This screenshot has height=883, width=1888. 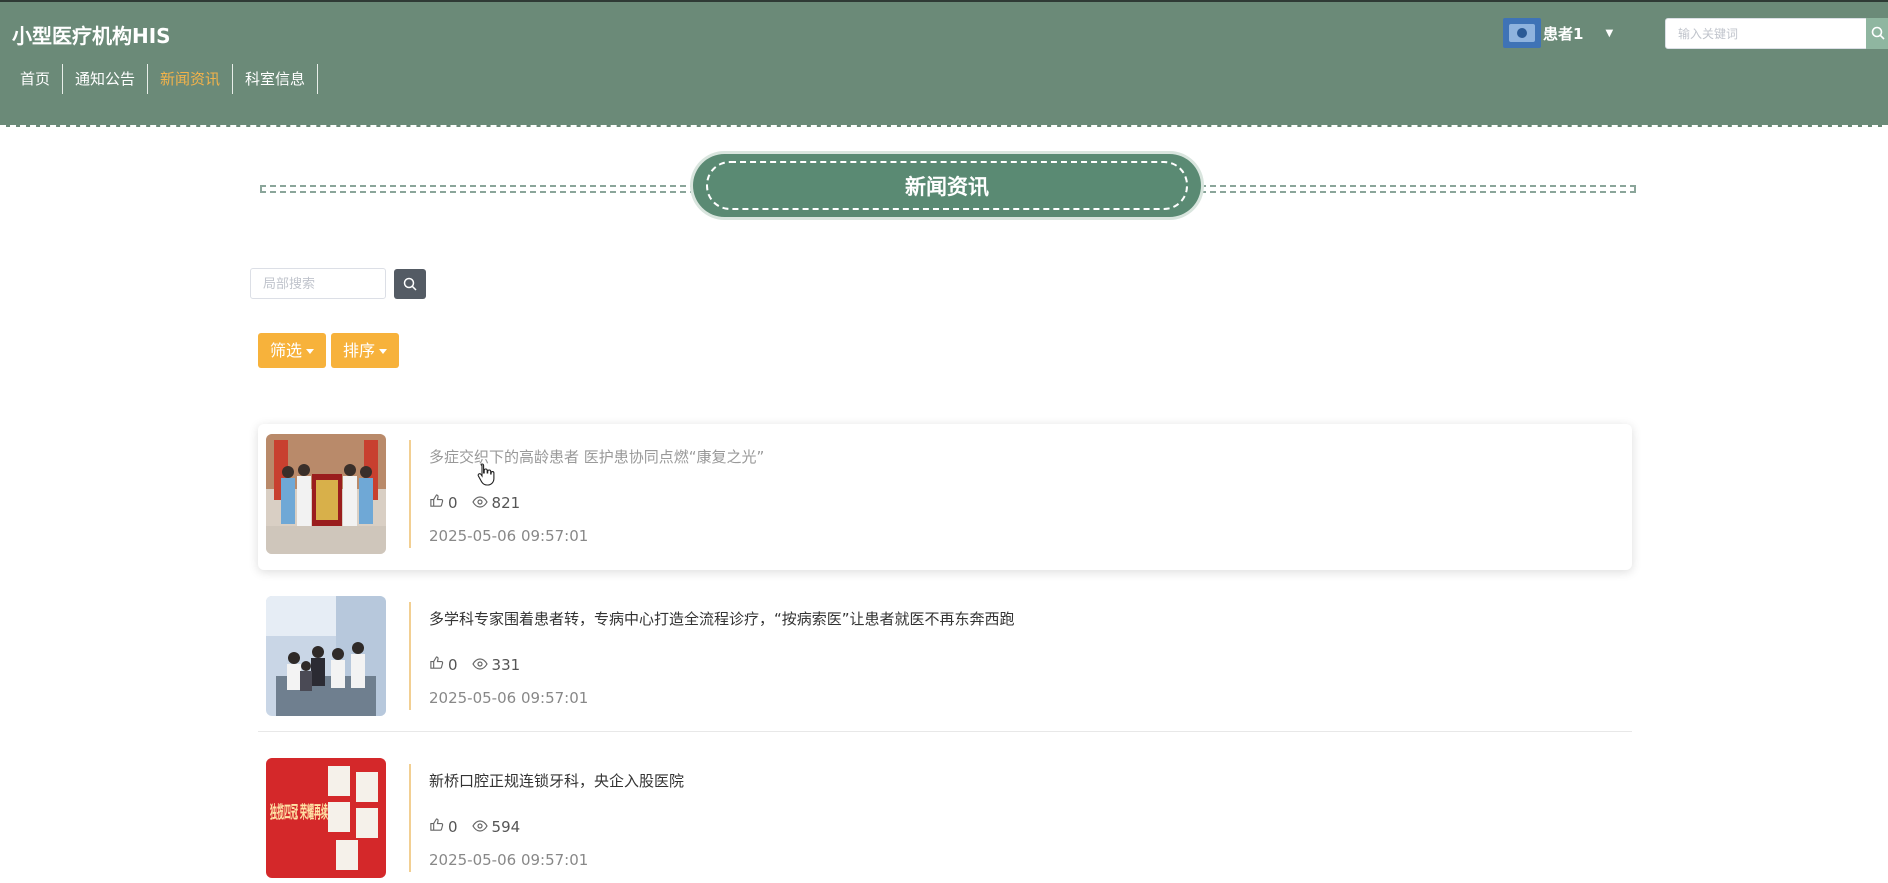 I want to click on news-stats: 0 594, so click(x=474, y=826).